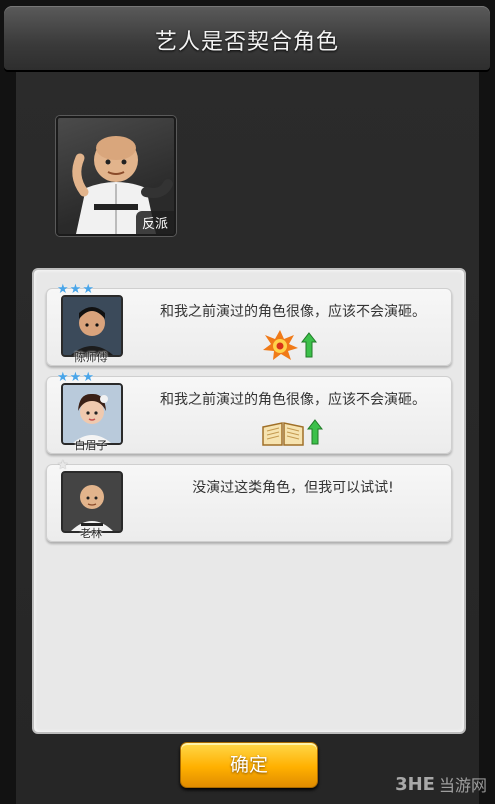  I want to click on site-watermark: 3HE 当游网, so click(441, 784).